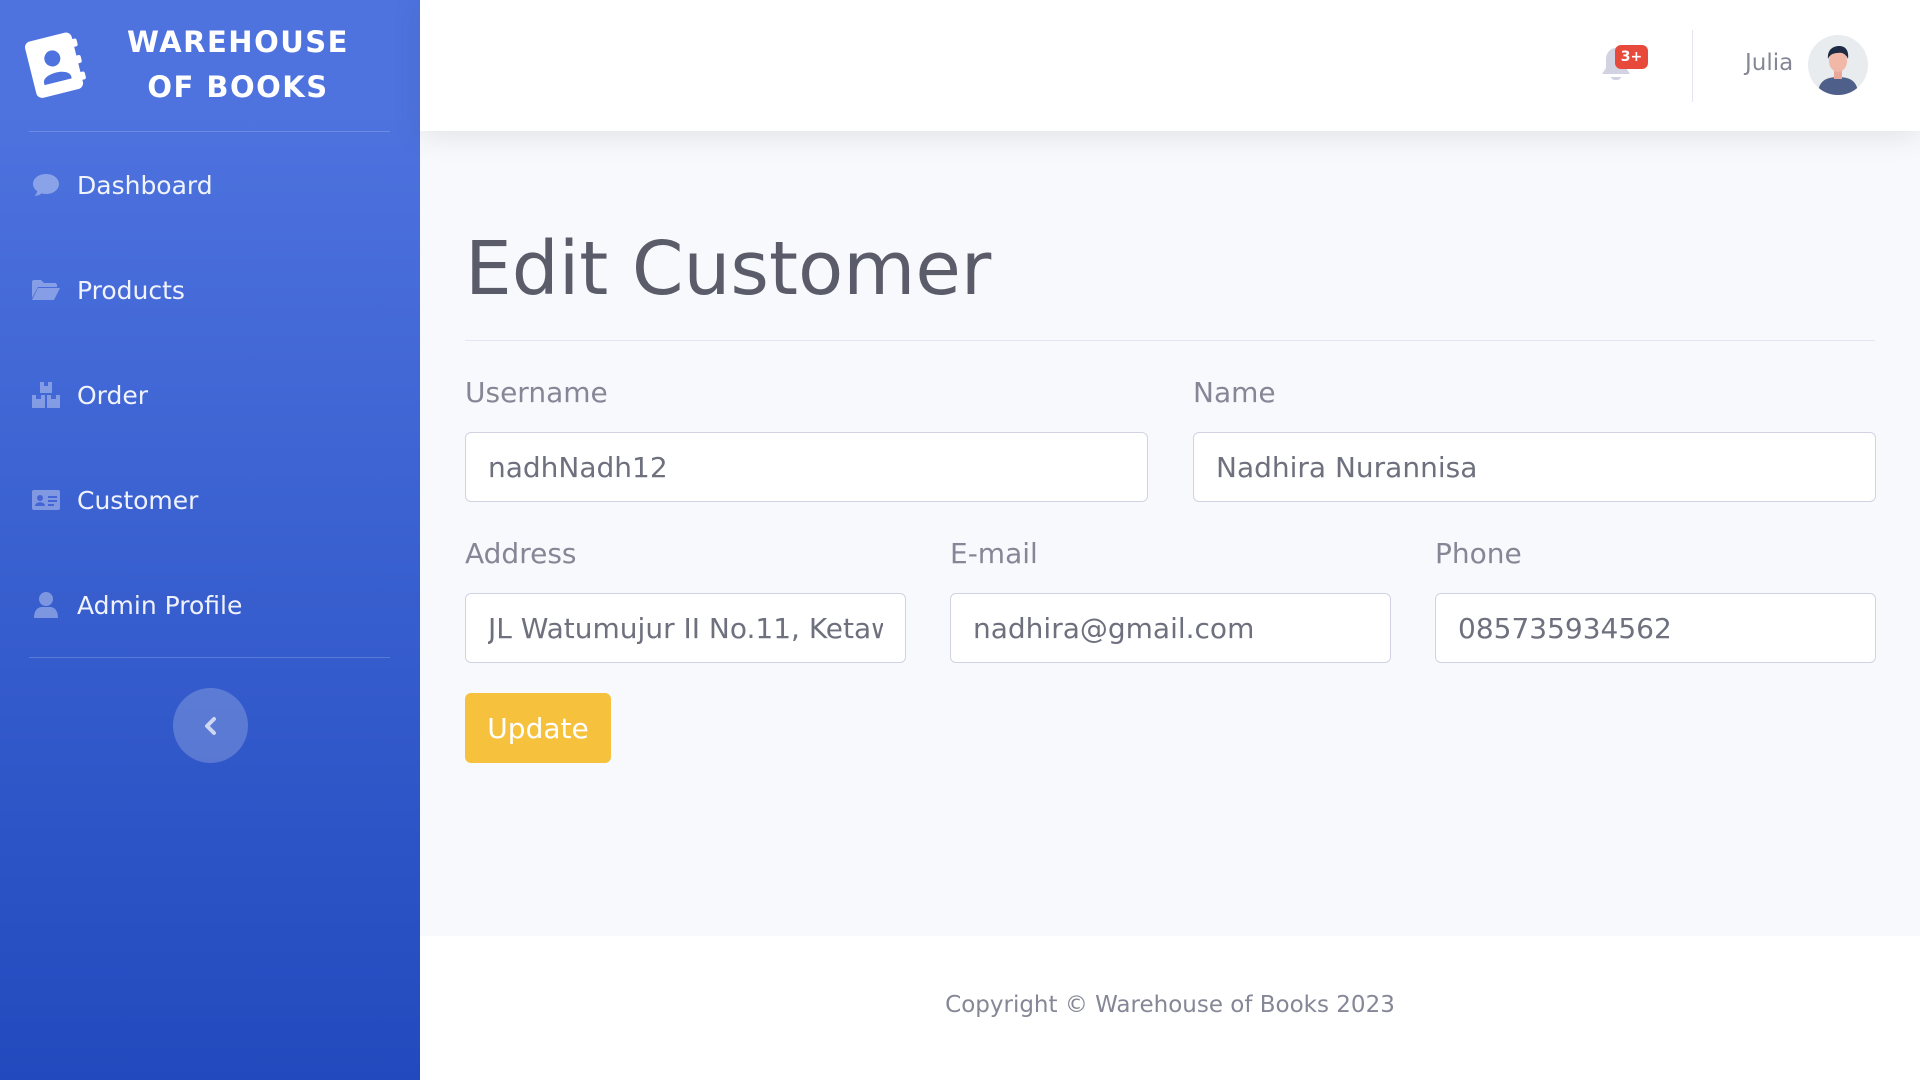 This screenshot has height=1080, width=1920. Describe the element at coordinates (994, 553) in the screenshot. I see `email-label: E-mail` at that location.